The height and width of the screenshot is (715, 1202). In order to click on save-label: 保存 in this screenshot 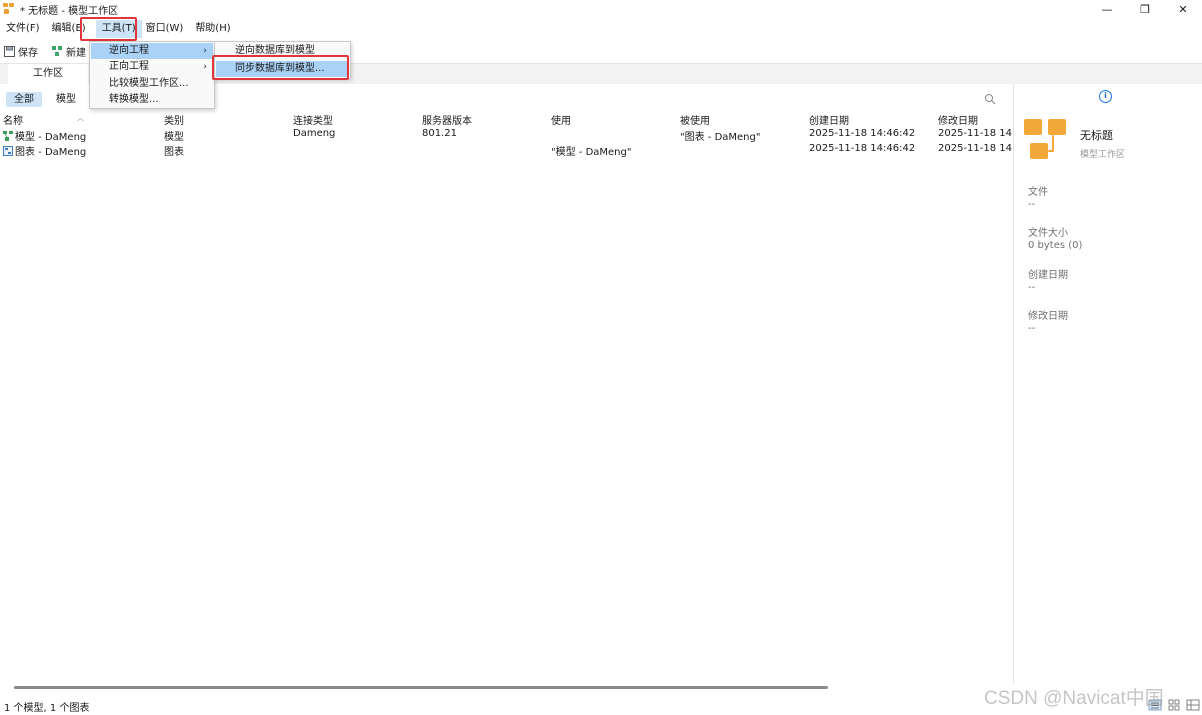, I will do `click(28, 53)`.